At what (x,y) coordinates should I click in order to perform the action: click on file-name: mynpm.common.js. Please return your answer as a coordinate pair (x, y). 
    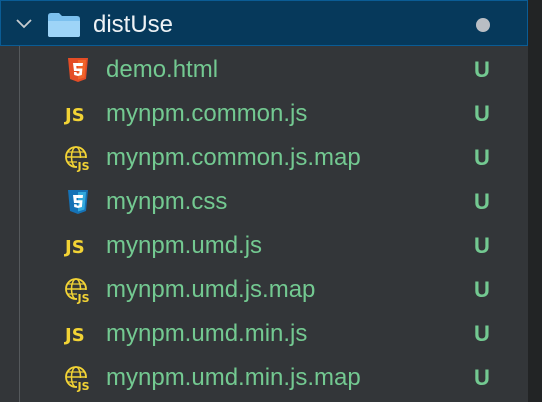
    Looking at the image, I should click on (207, 113).